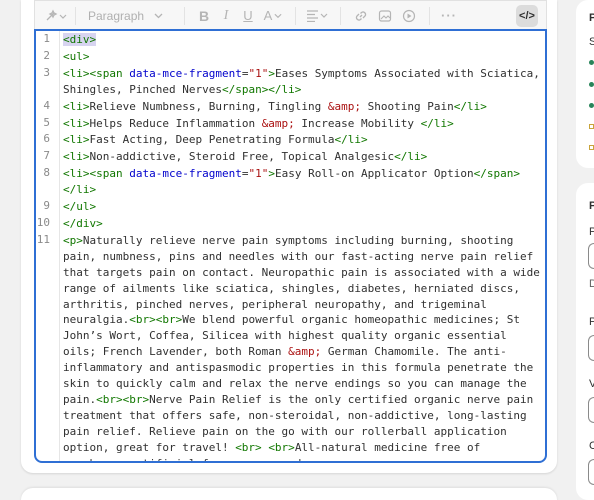 Image resolution: width=594 pixels, height=500 pixels. Describe the element at coordinates (449, 16) in the screenshot. I see `more-icon: ···` at that location.